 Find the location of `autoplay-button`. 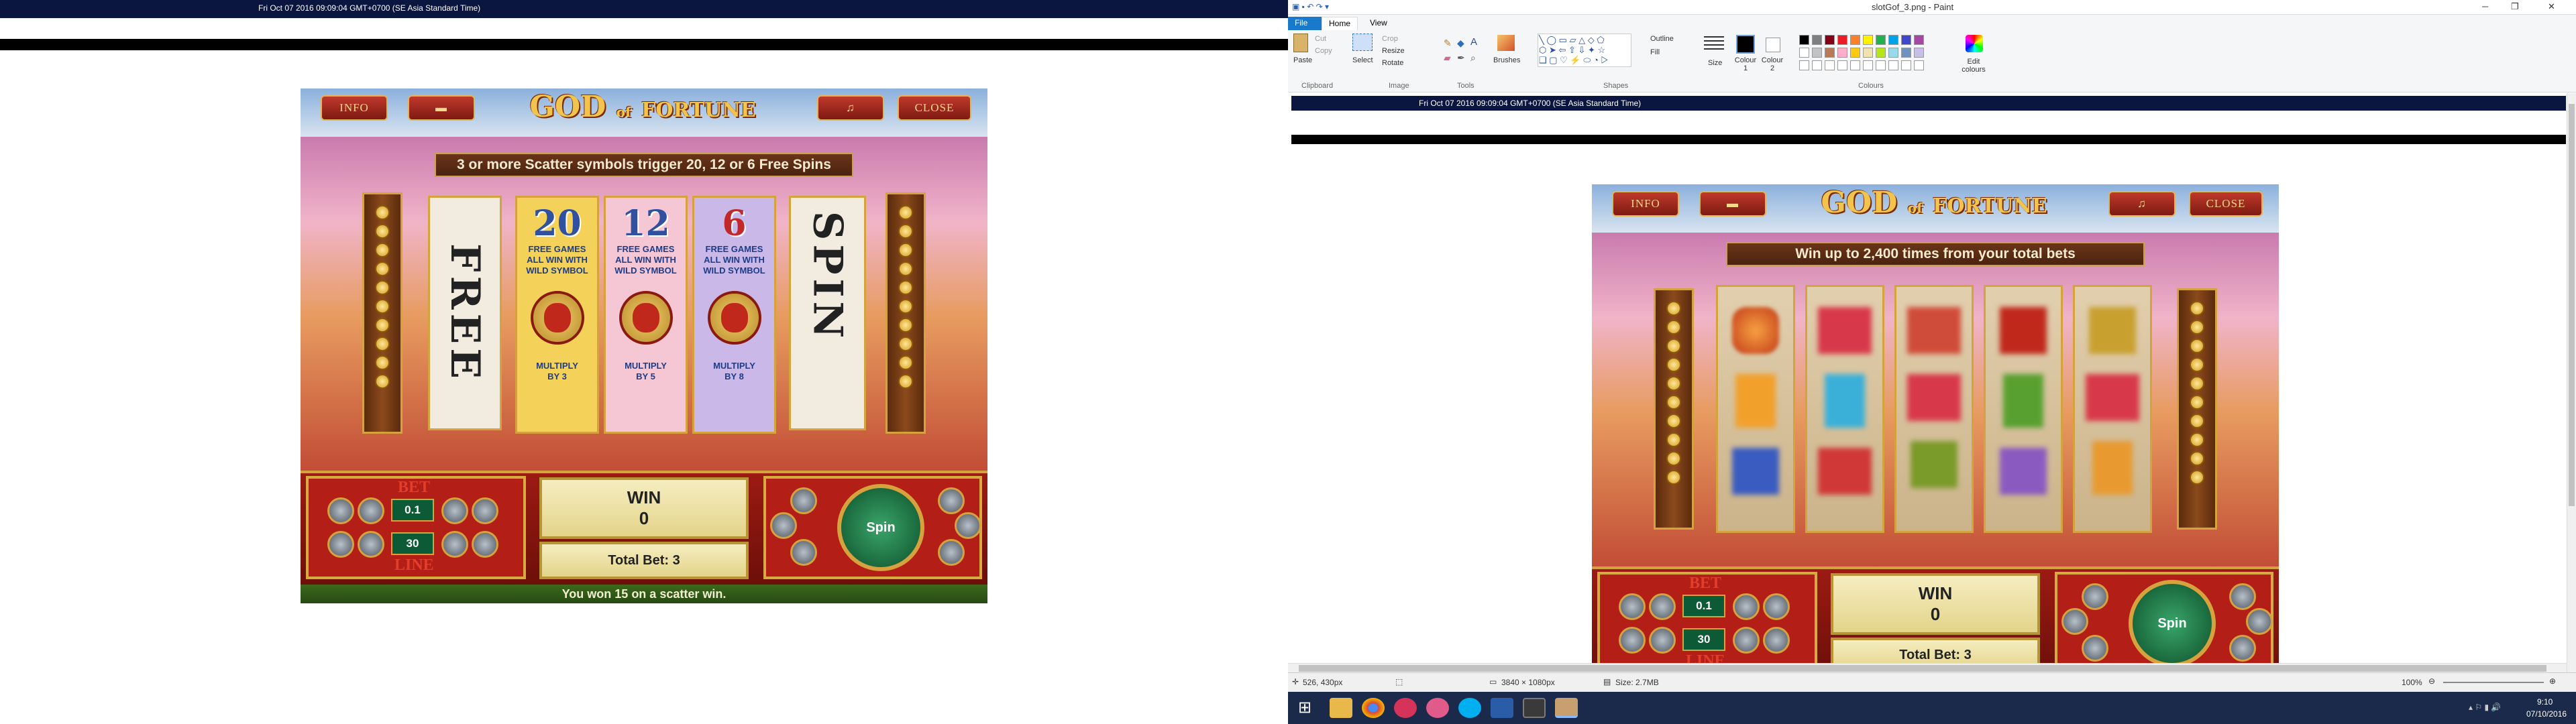

autoplay-button is located at coordinates (803, 500).